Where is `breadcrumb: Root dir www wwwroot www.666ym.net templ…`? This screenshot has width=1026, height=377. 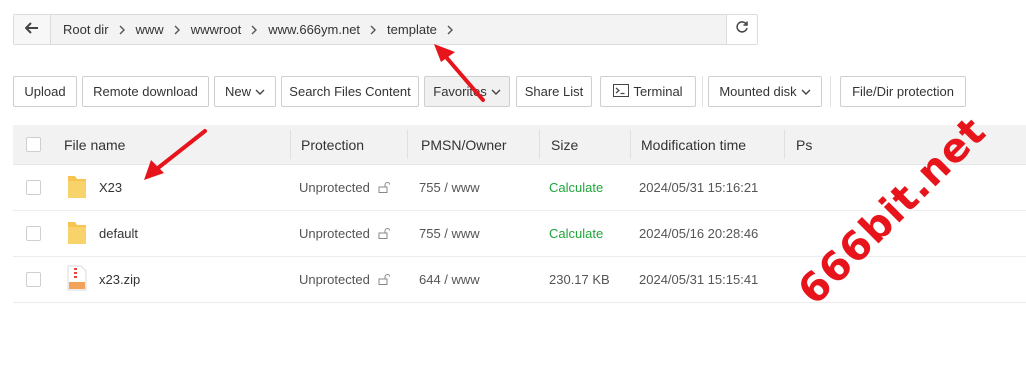 breadcrumb: Root dir www wwwroot www.666ym.net templ… is located at coordinates (388, 29).